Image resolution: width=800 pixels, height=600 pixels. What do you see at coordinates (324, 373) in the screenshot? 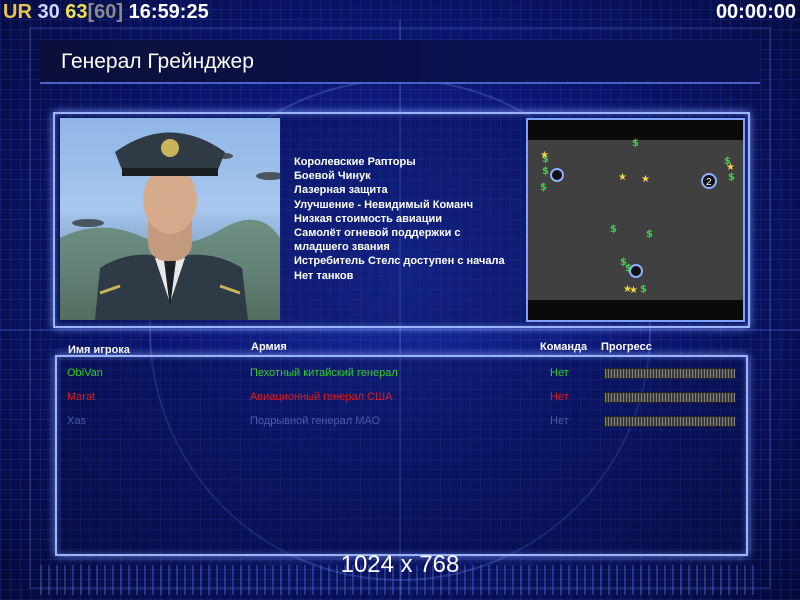
I see `player-army: Пехотный китайский генерал` at bounding box center [324, 373].